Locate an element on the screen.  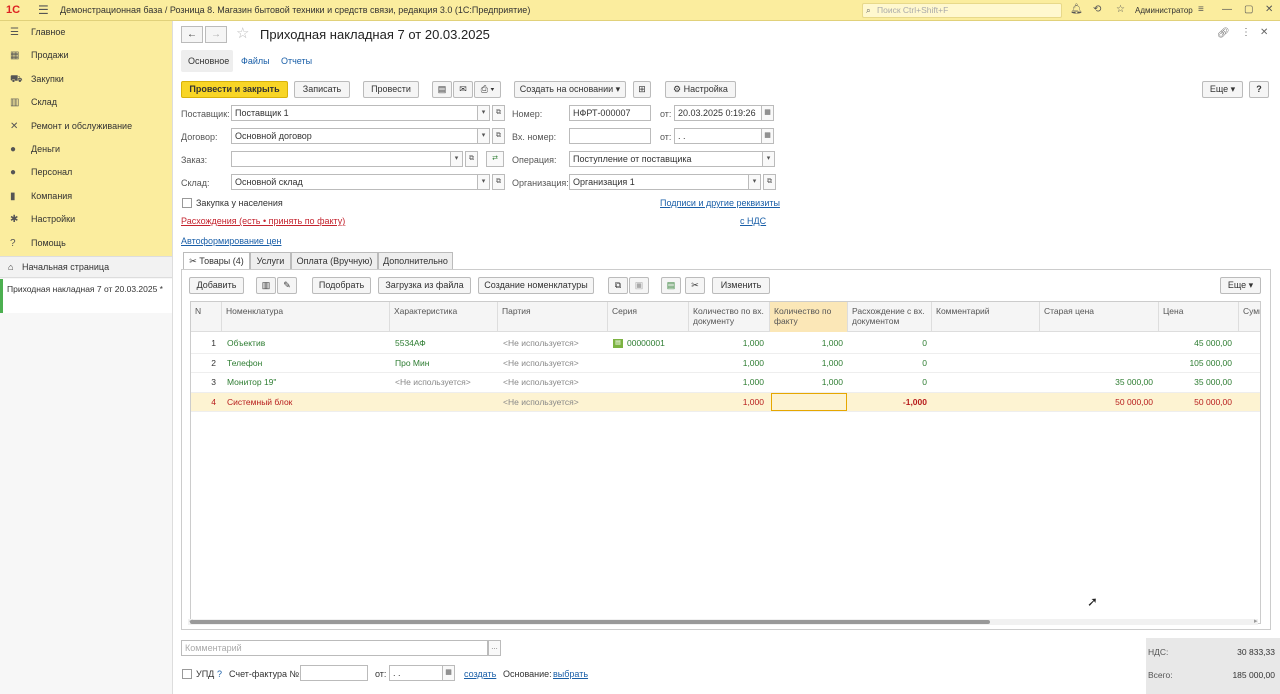
horizontal-scrollbar is located at coordinates (723, 622).